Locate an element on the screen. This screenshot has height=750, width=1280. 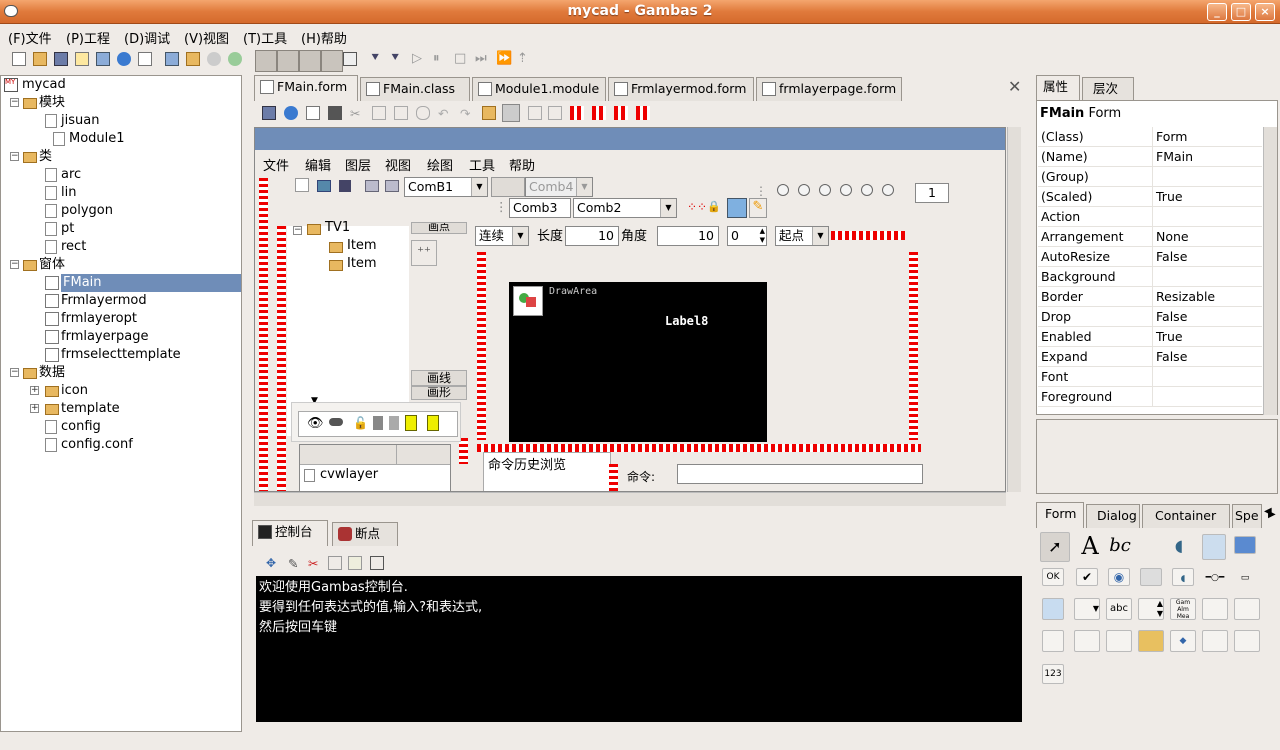
draw-rect-button: 画形 is located at coordinates (439, 393).